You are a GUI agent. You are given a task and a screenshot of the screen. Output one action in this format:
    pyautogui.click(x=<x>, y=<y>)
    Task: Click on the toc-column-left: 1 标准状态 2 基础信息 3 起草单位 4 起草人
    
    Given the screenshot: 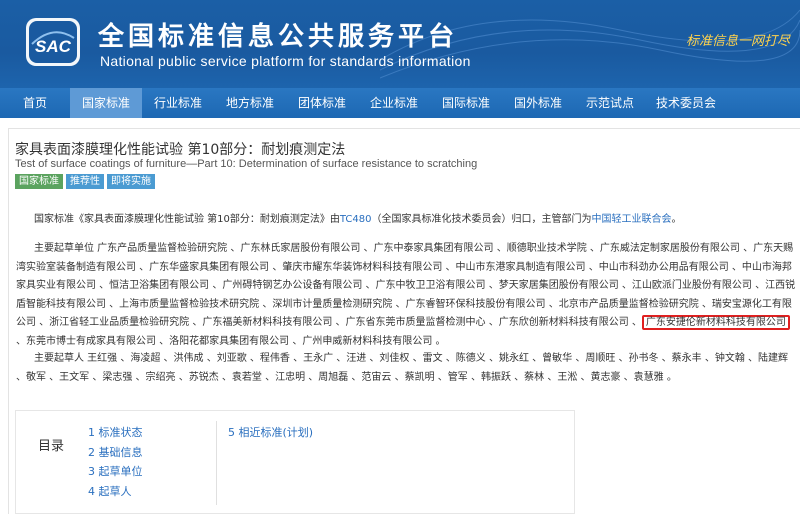 What is the action you would take?
    pyautogui.click(x=115, y=462)
    